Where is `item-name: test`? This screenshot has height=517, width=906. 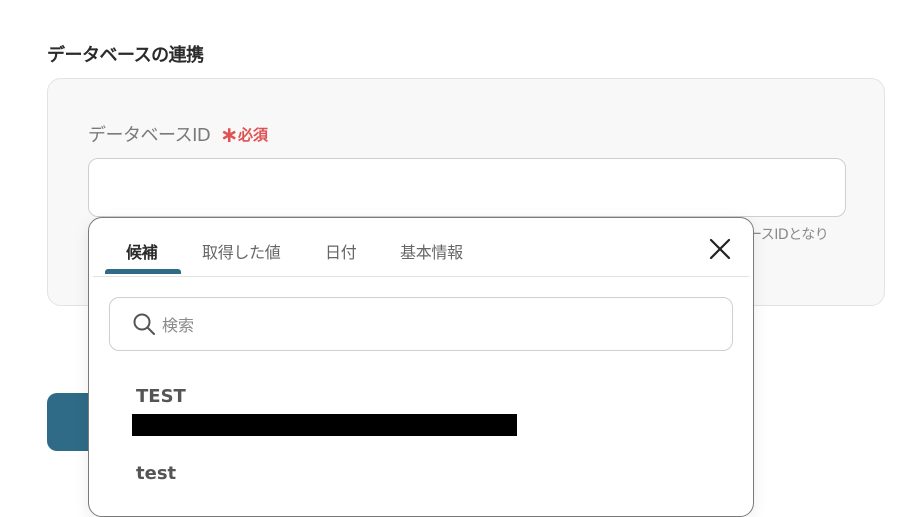
item-name: test is located at coordinates (156, 473).